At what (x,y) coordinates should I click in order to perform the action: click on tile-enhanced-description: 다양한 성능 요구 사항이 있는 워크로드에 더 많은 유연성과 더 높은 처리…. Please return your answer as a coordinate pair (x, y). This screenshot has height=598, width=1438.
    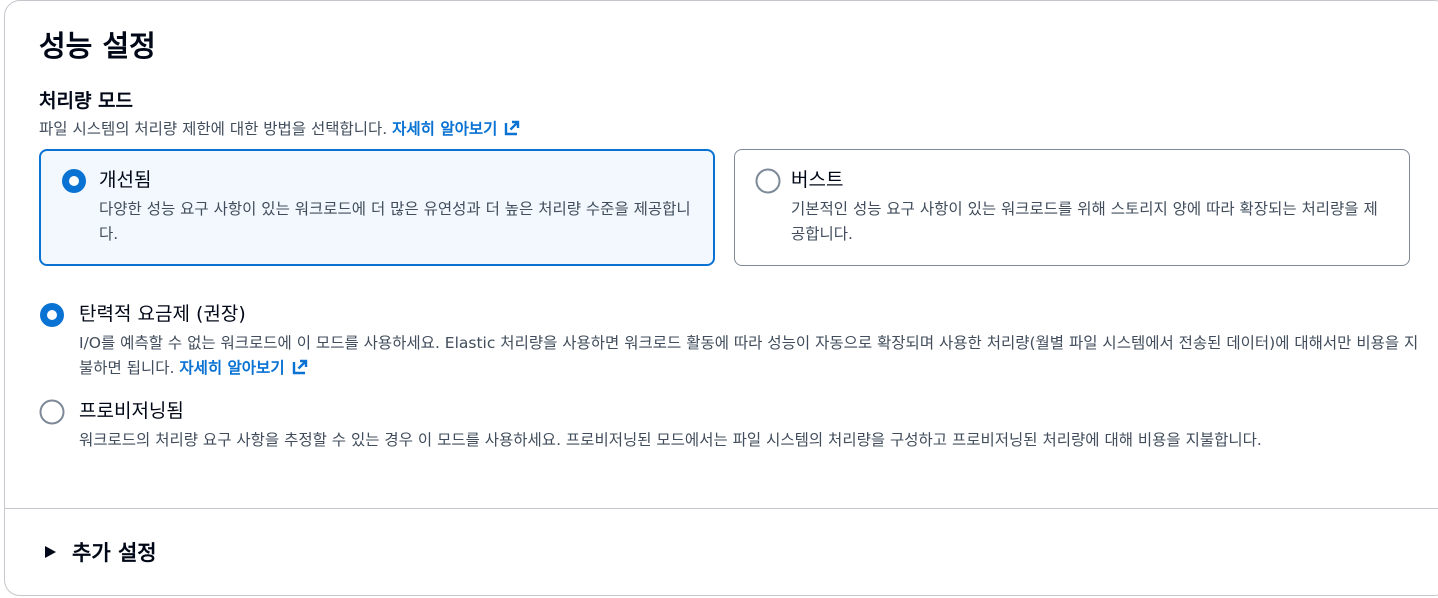
    Looking at the image, I should click on (395, 221).